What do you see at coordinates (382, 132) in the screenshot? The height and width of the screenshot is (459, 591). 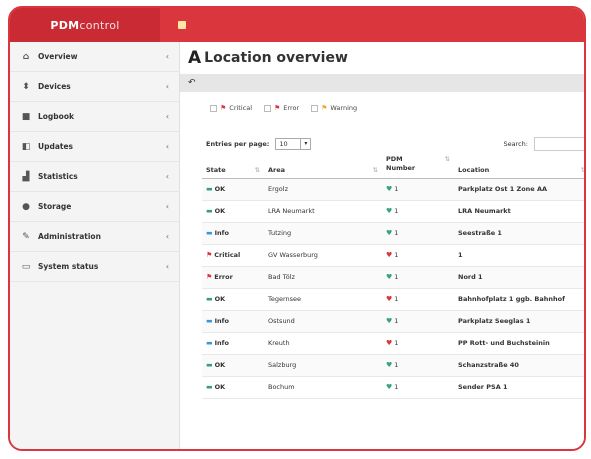 I see `table-controls: Entries per page: 10 ▾ Search:` at bounding box center [382, 132].